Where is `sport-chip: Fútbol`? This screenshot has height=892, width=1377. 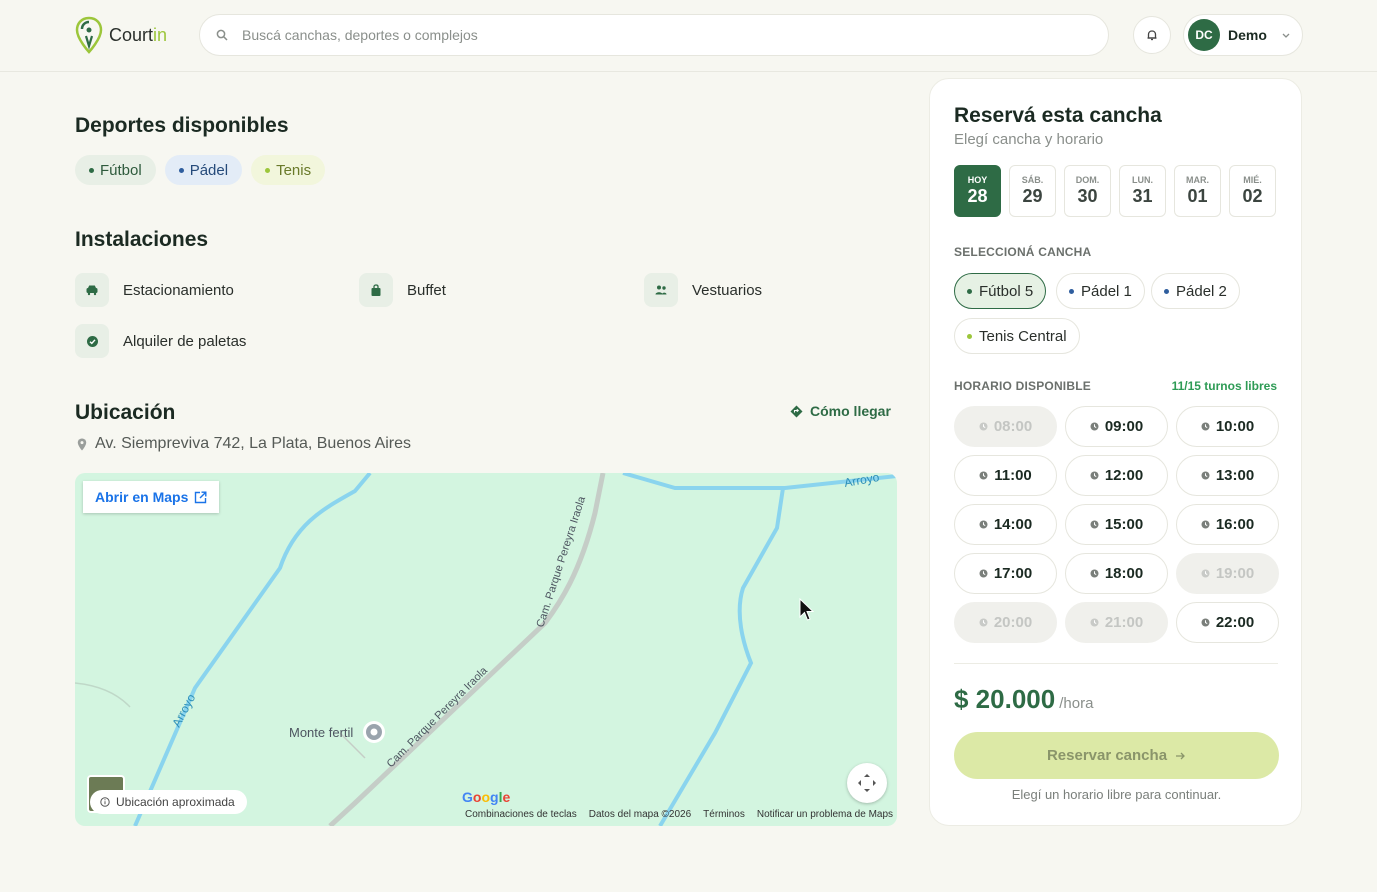
sport-chip: Fútbol is located at coordinates (115, 170).